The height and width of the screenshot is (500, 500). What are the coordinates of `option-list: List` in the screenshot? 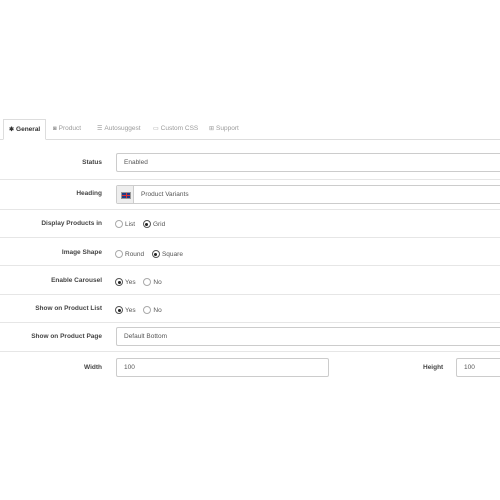 It's located at (125, 224).